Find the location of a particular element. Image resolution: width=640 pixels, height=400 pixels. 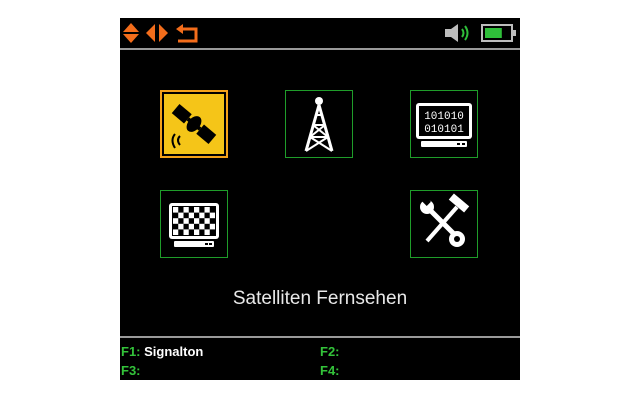

top-status-bar is located at coordinates (320, 33).